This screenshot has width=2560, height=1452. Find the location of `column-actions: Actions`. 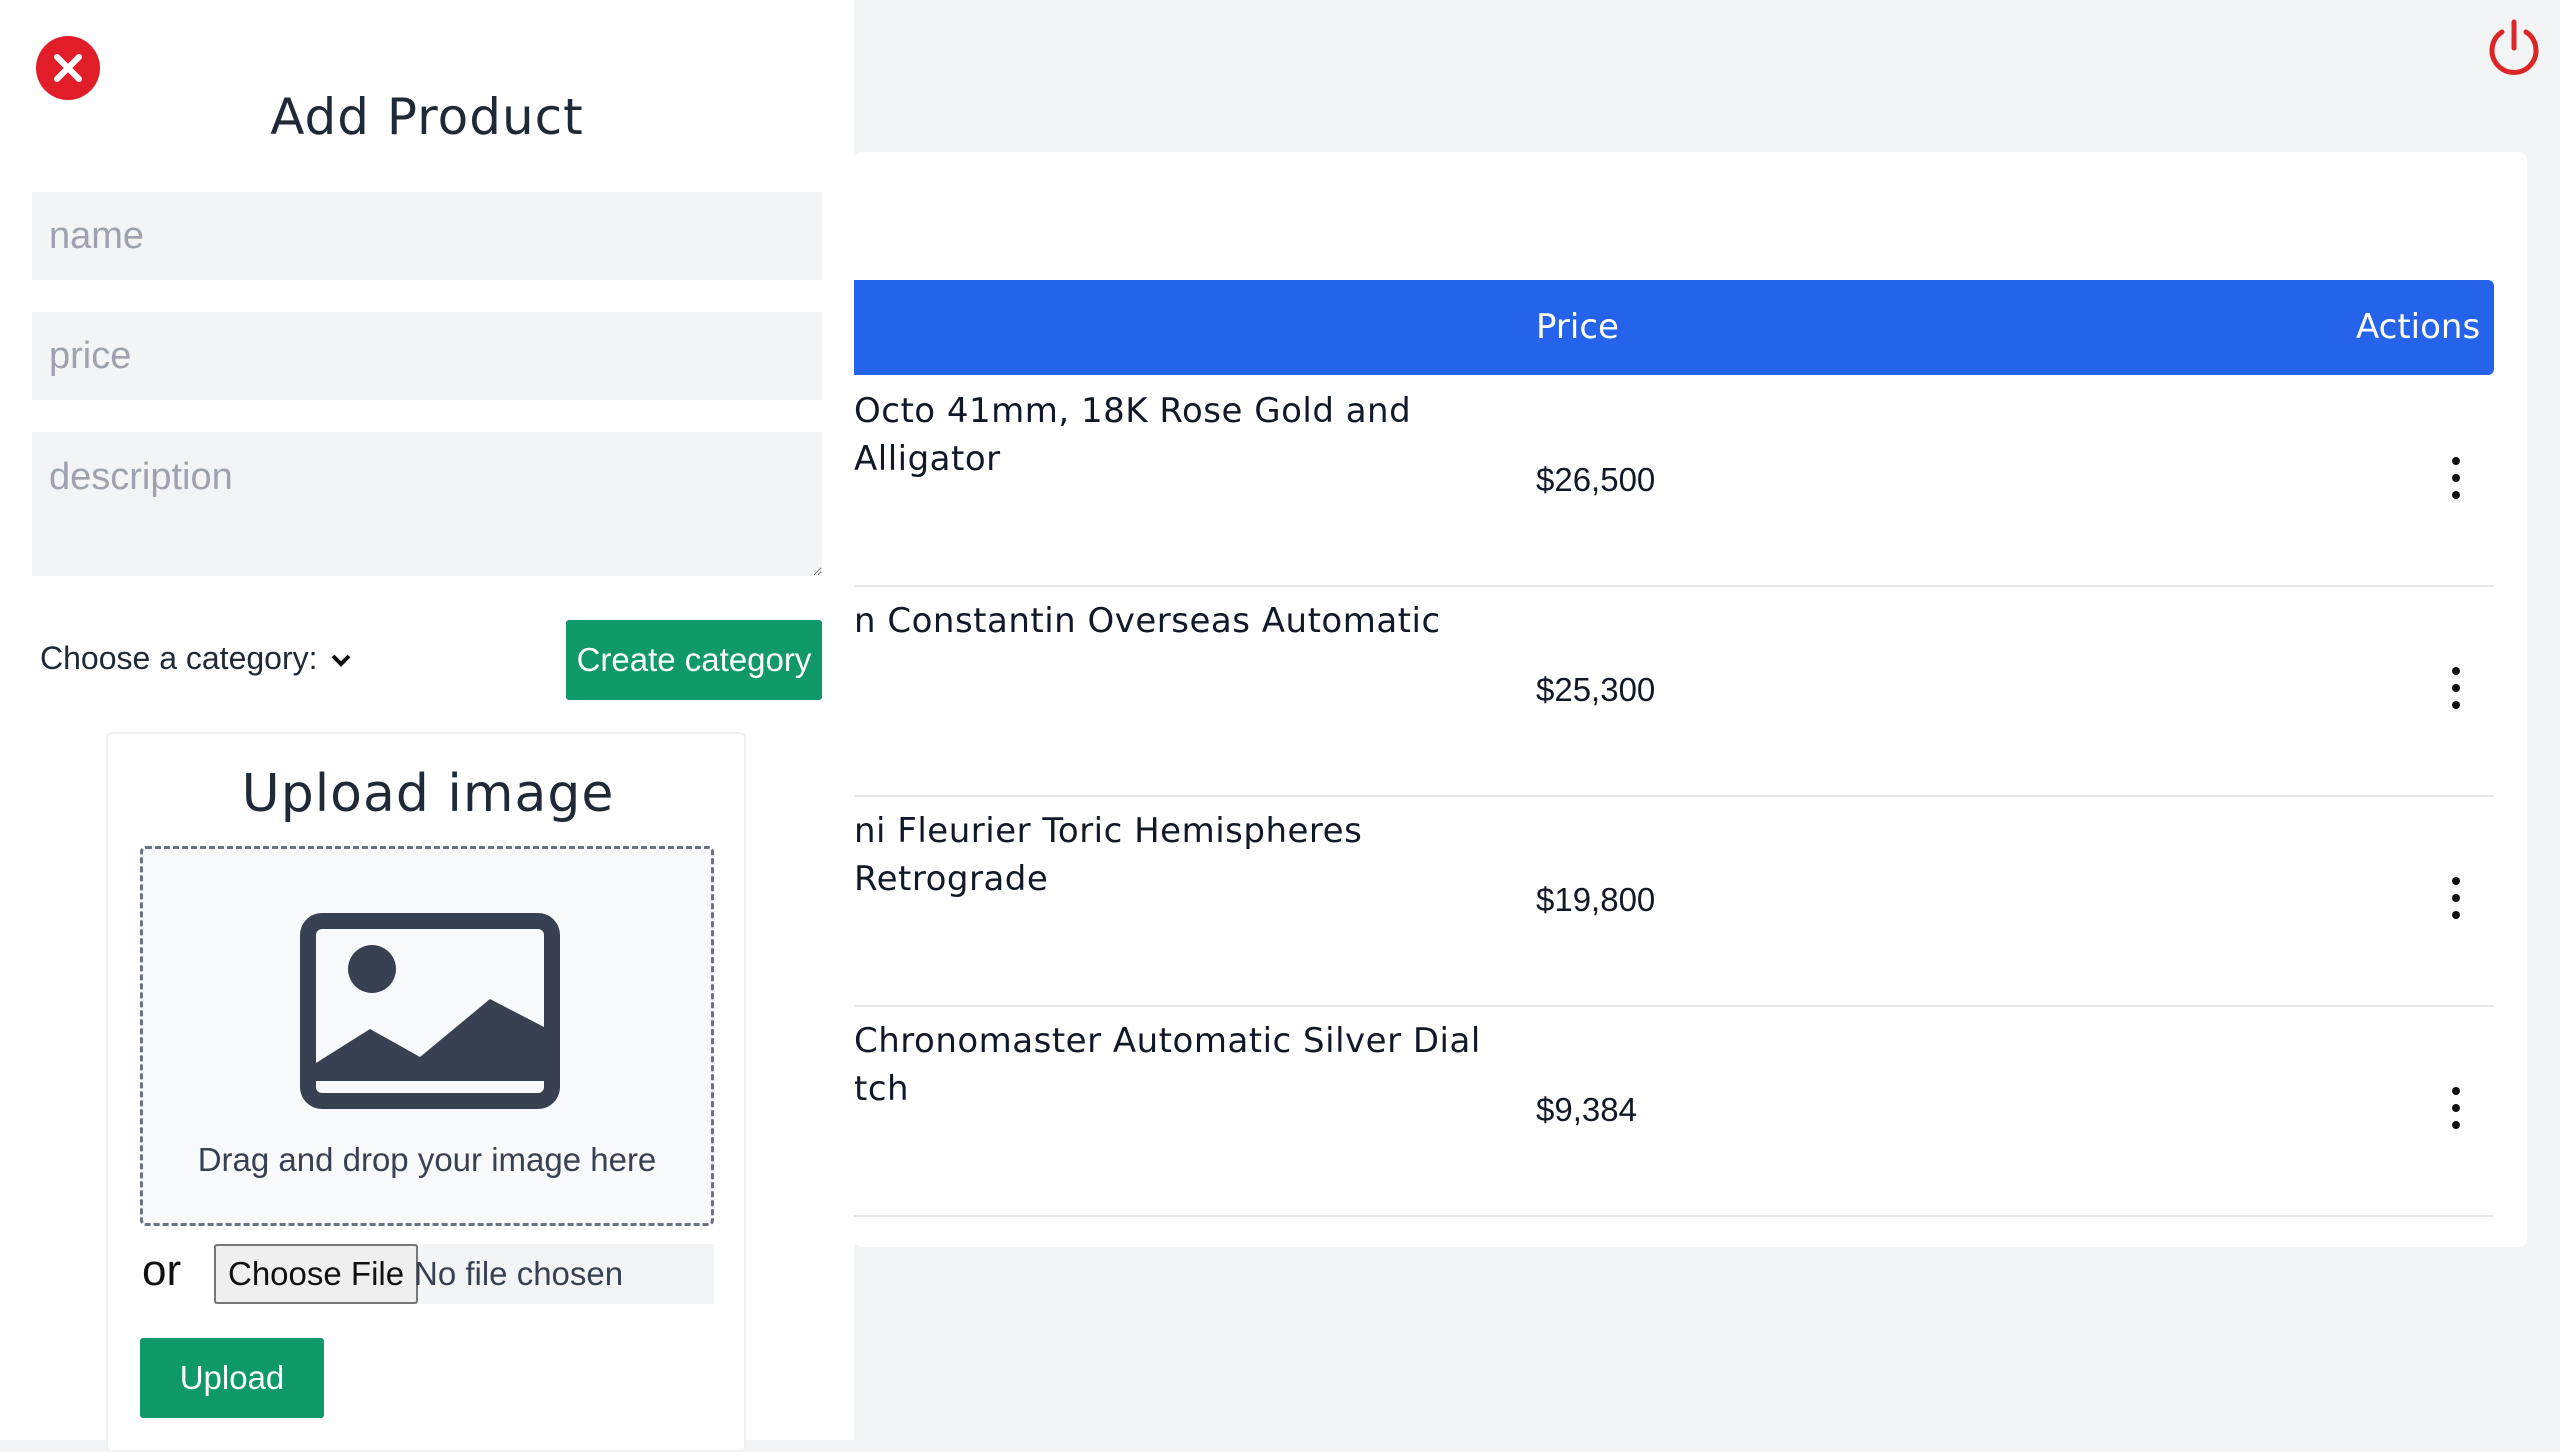

column-actions: Actions is located at coordinates (2418, 327).